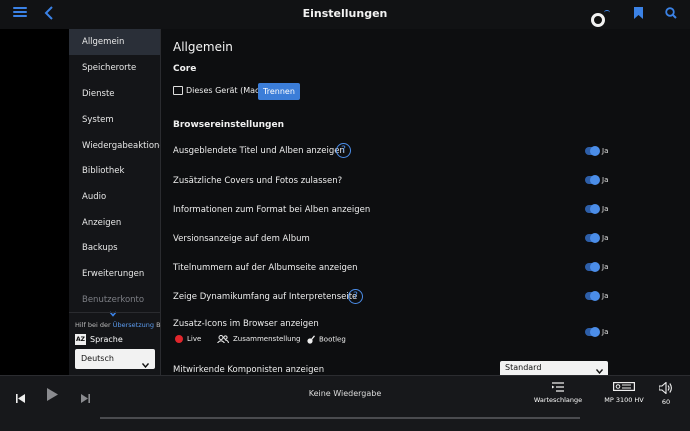 This screenshot has height=431, width=690. What do you see at coordinates (114, 300) in the screenshot?
I see `sidebar-item-benutzerkonto: Benutzerkonto` at bounding box center [114, 300].